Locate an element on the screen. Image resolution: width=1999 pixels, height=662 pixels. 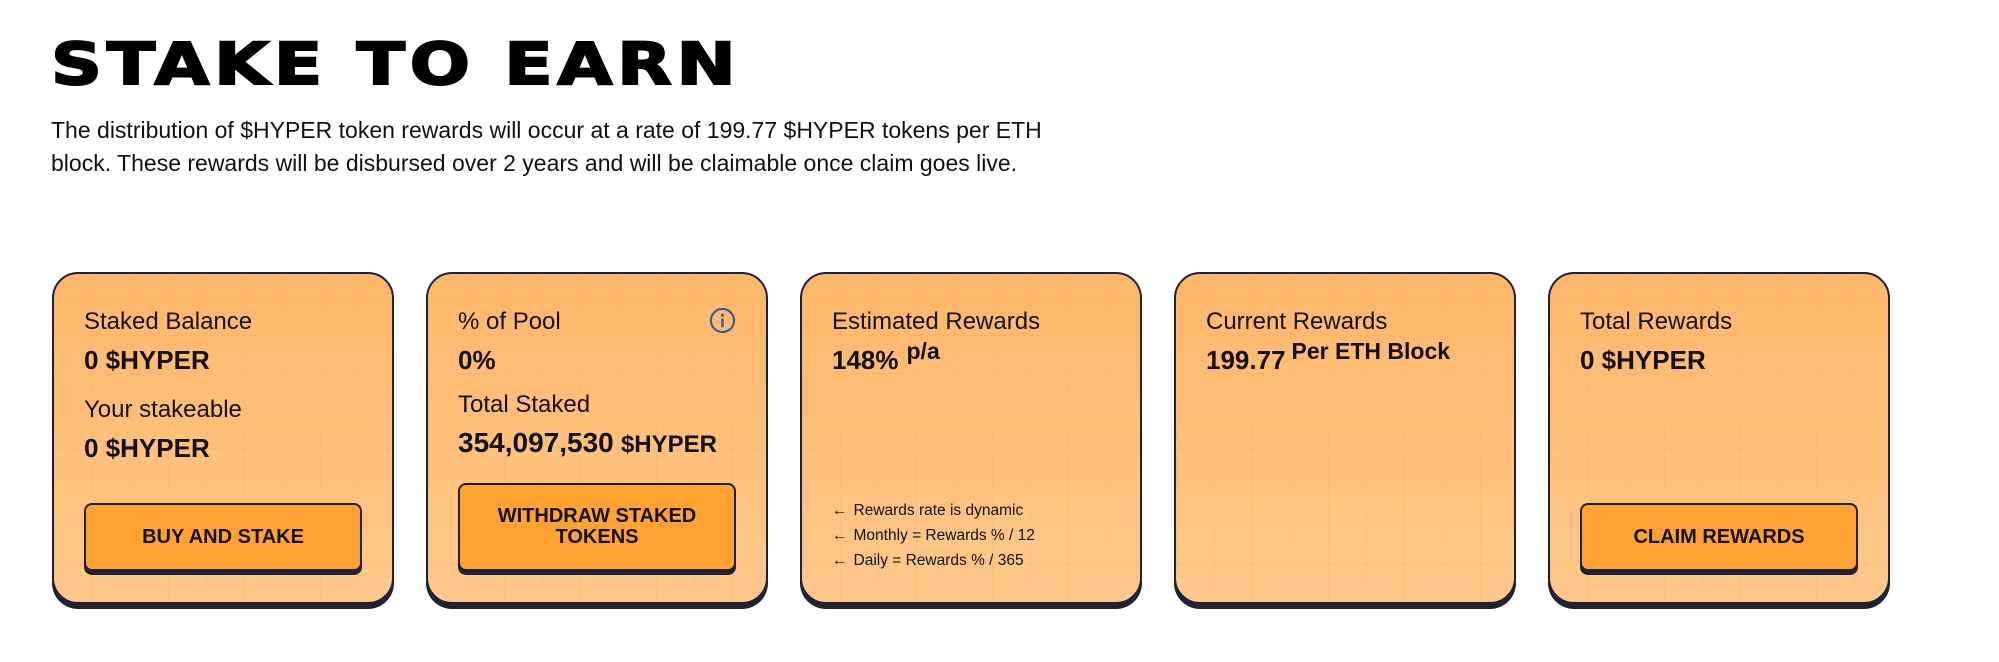
buy-and-stake-button: BUY AND STAKE is located at coordinates (223, 537).